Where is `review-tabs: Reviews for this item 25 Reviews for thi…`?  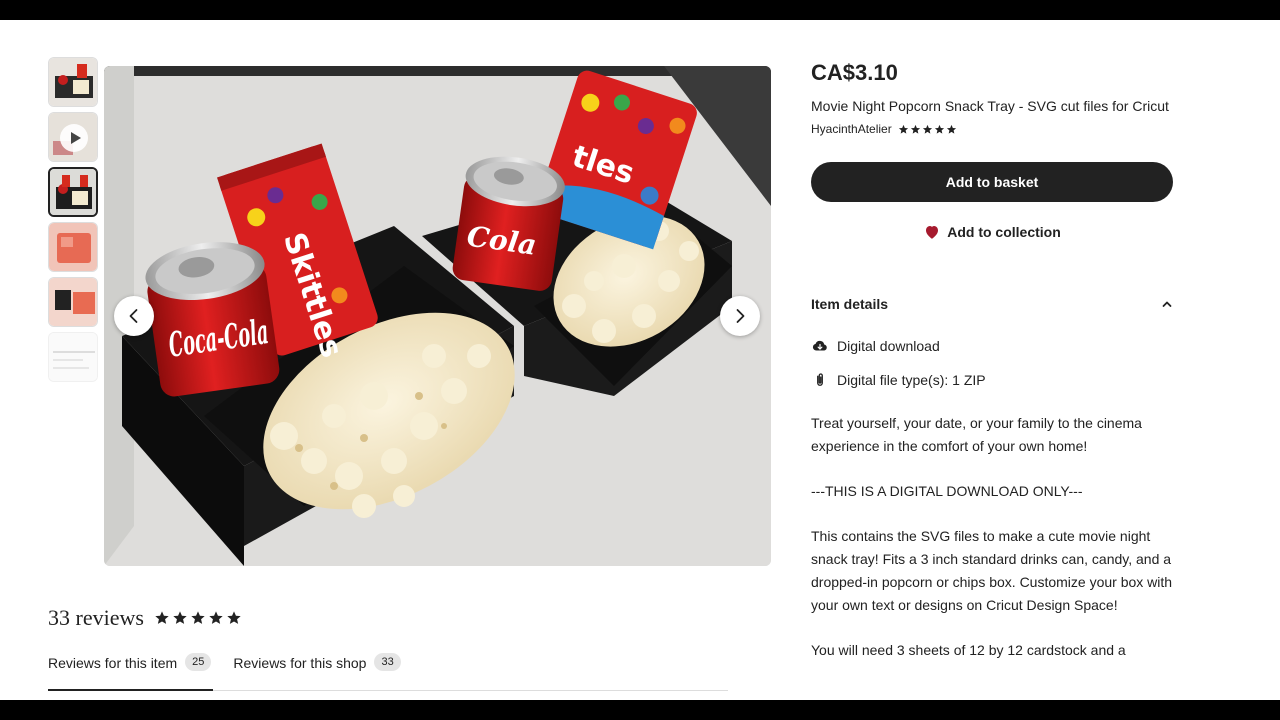
review-tabs: Reviews for this item 25 Reviews for thi… is located at coordinates (388, 672).